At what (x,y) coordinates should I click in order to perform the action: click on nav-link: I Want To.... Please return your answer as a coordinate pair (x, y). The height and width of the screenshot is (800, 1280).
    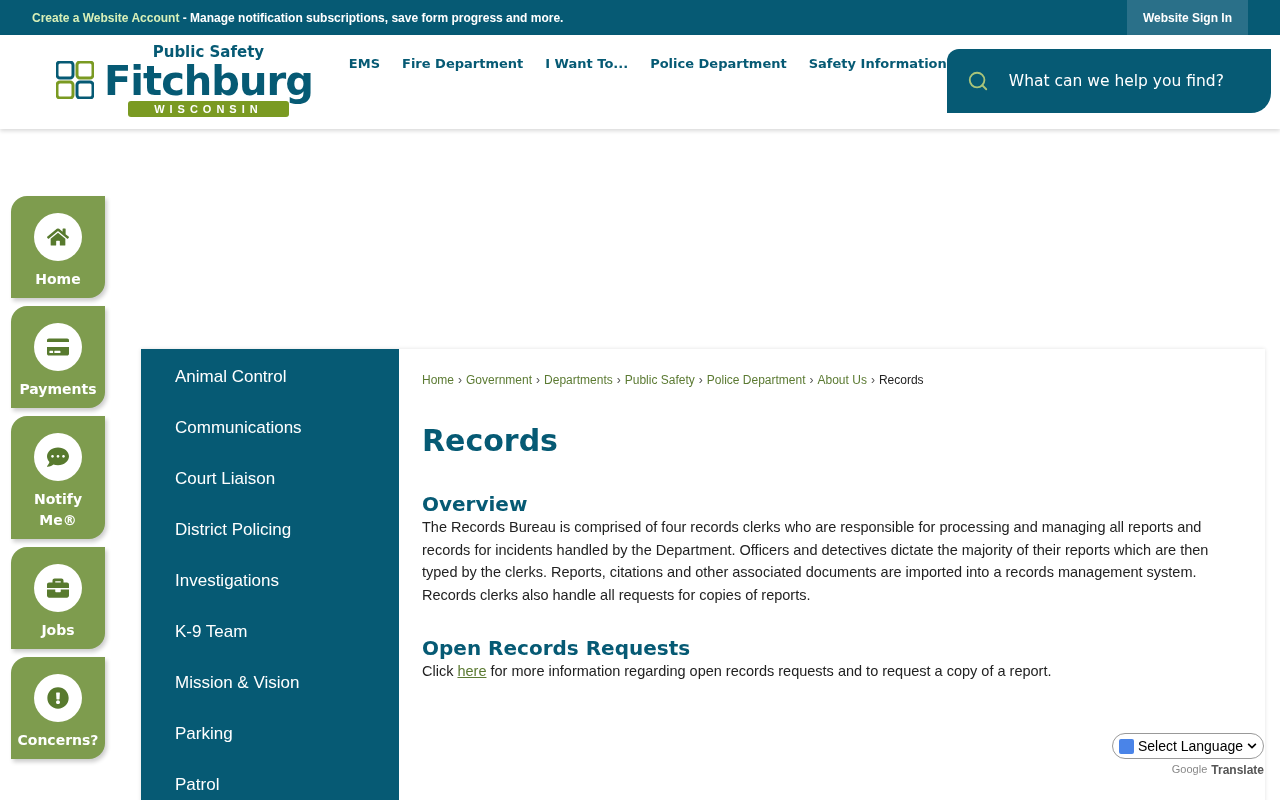
    Looking at the image, I should click on (587, 63).